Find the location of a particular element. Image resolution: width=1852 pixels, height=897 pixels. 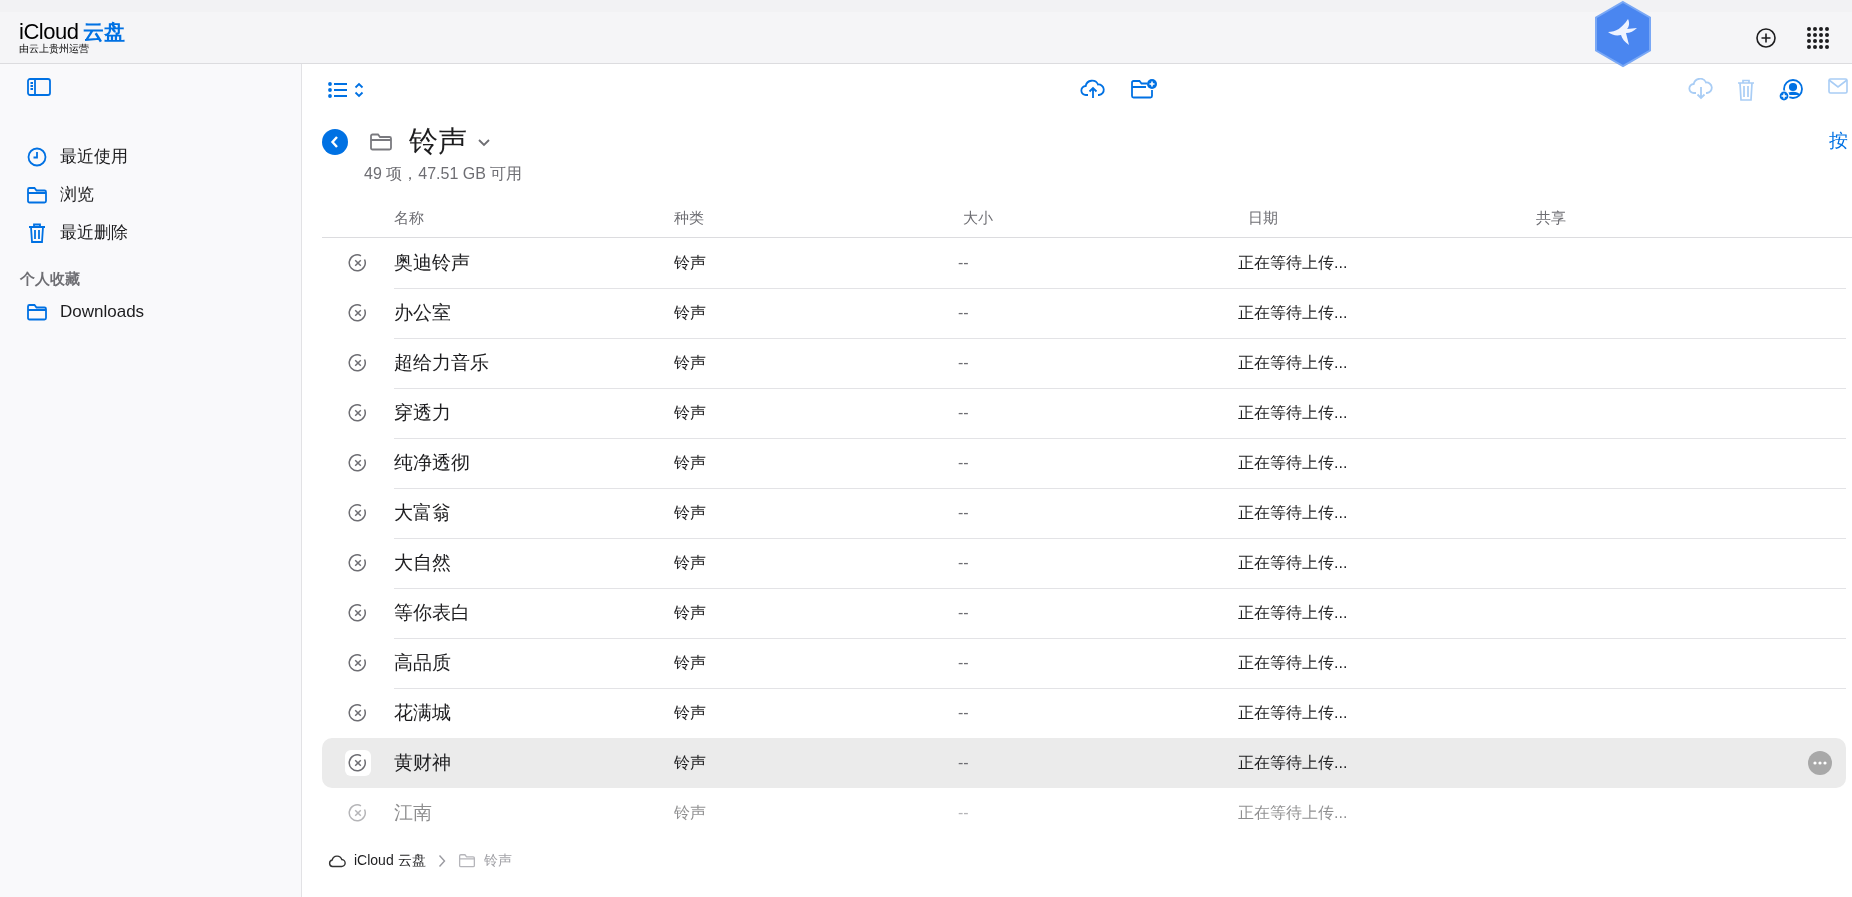

column-header: 名称 is located at coordinates (409, 217).